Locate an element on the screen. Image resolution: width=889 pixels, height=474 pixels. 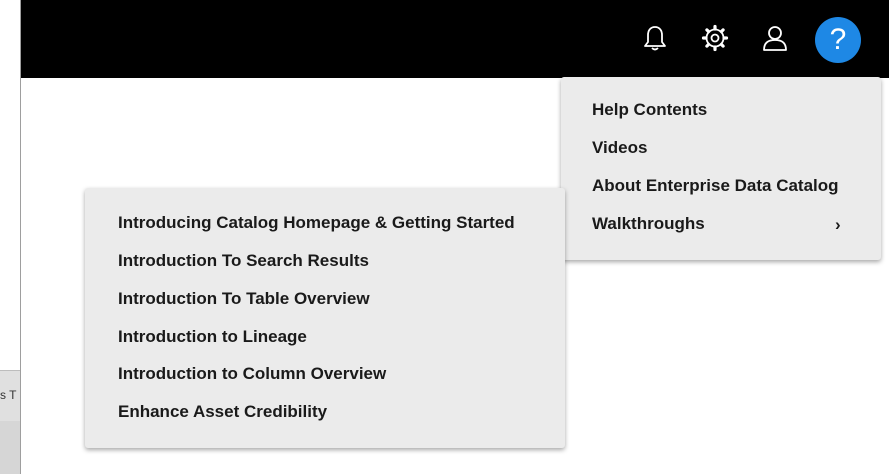
walkthroughs-item: Walkthroughs is located at coordinates (648, 224).